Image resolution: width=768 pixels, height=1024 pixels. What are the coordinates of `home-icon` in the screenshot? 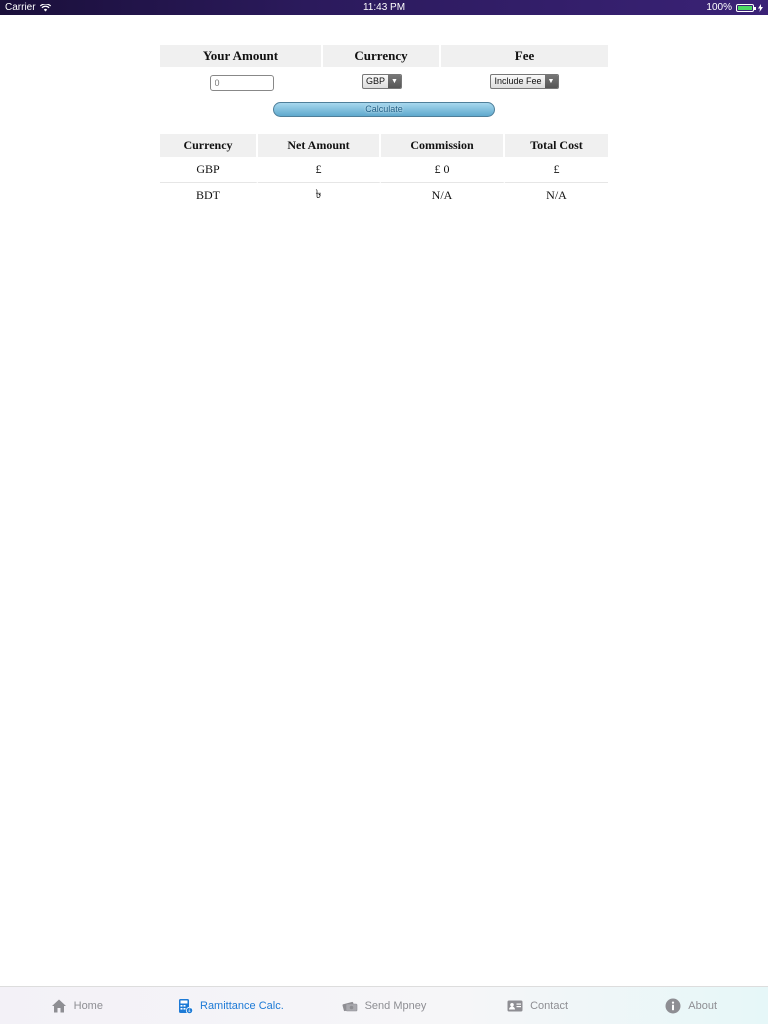 It's located at (58, 1005).